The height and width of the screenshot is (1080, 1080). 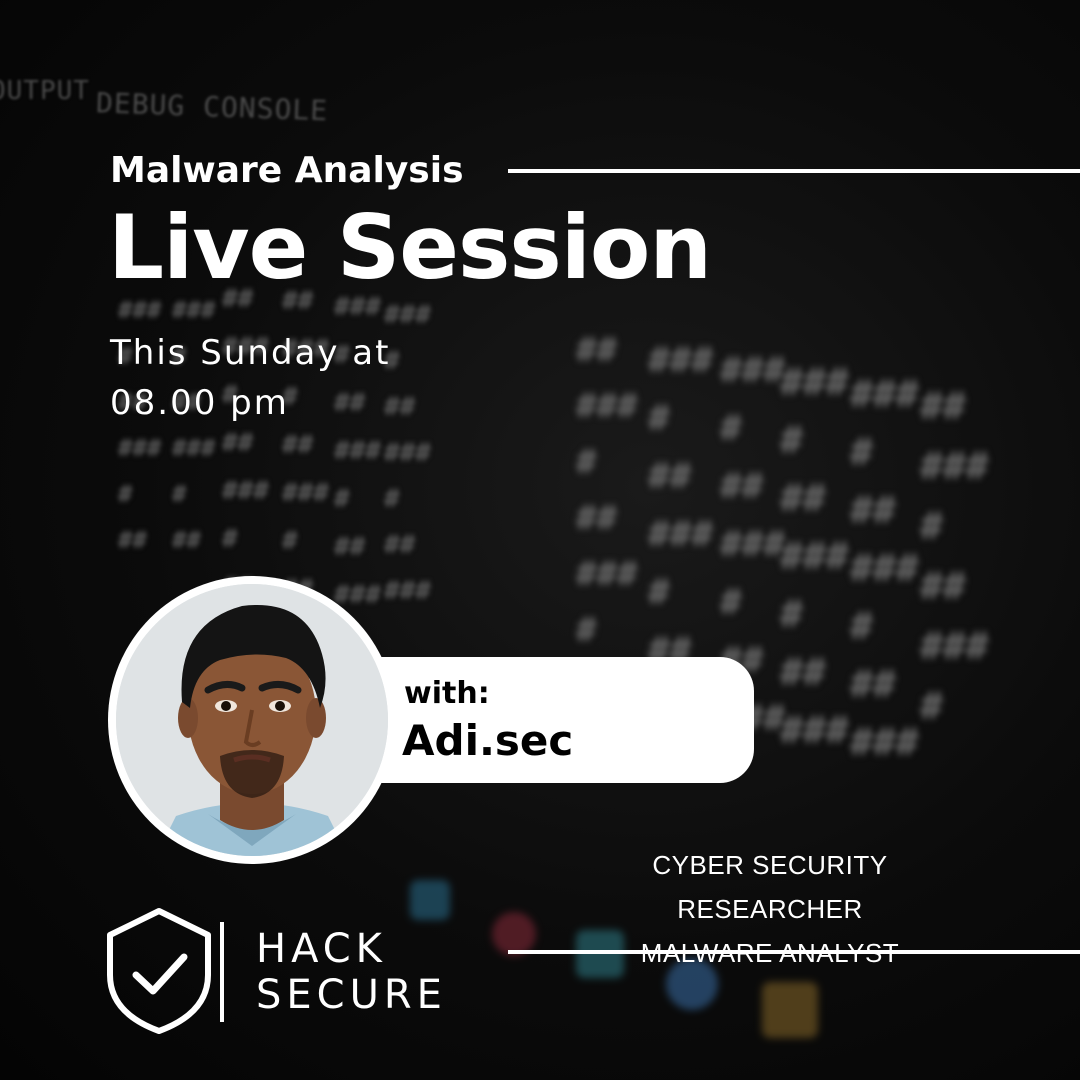 I want to click on event-time: 08.00 pm, so click(x=199, y=403).